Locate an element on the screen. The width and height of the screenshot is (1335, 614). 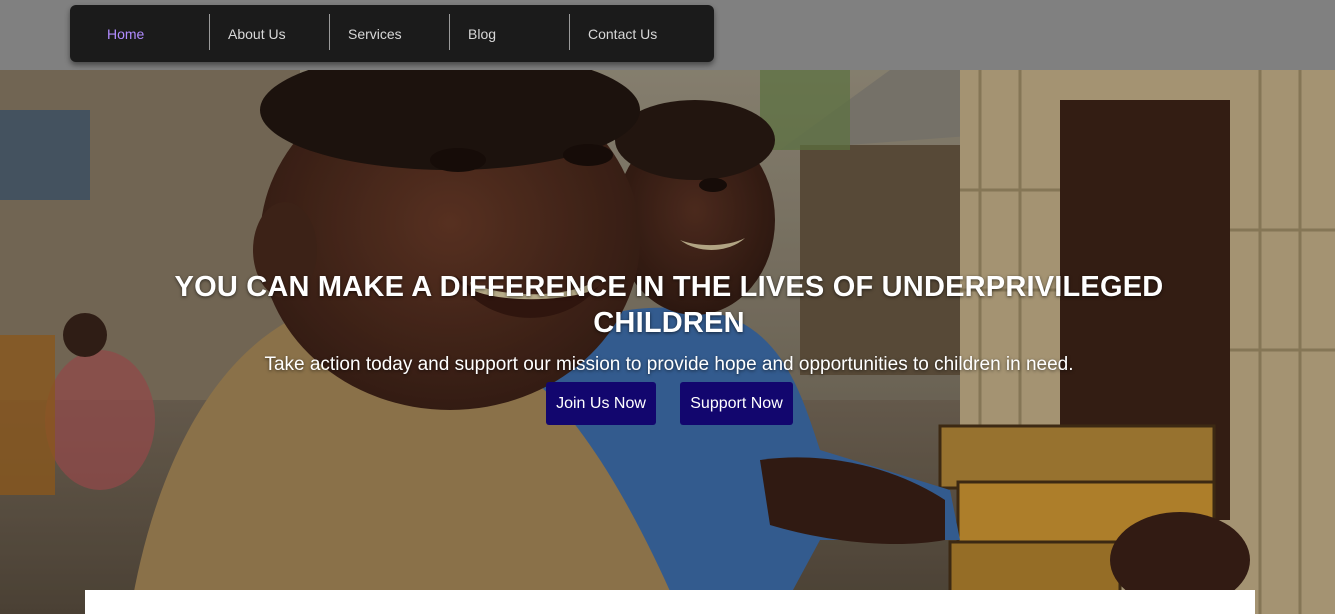
nav-services-link: Services is located at coordinates (375, 33).